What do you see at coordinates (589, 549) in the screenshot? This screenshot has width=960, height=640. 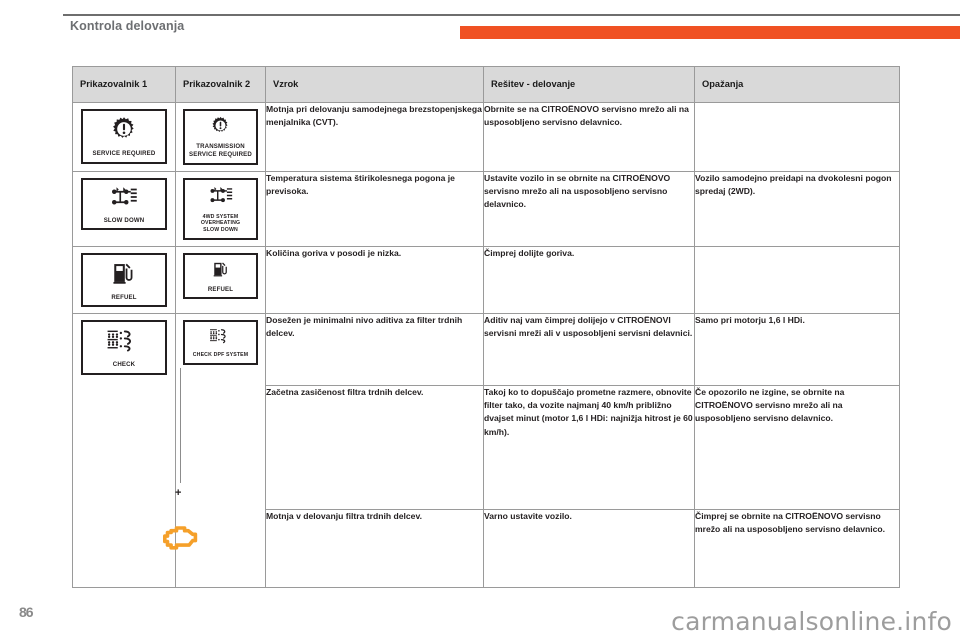 I see `solution-cell: Varno ustavite vozilo.` at bounding box center [589, 549].